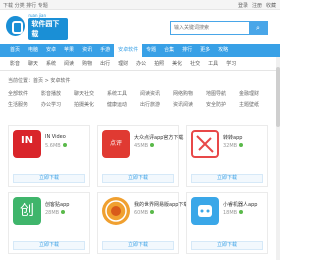 Image resolution: width=320 pixels, height=260 pixels. Describe the element at coordinates (177, 63) in the screenshot. I see `subnav-item: 美化` at that location.